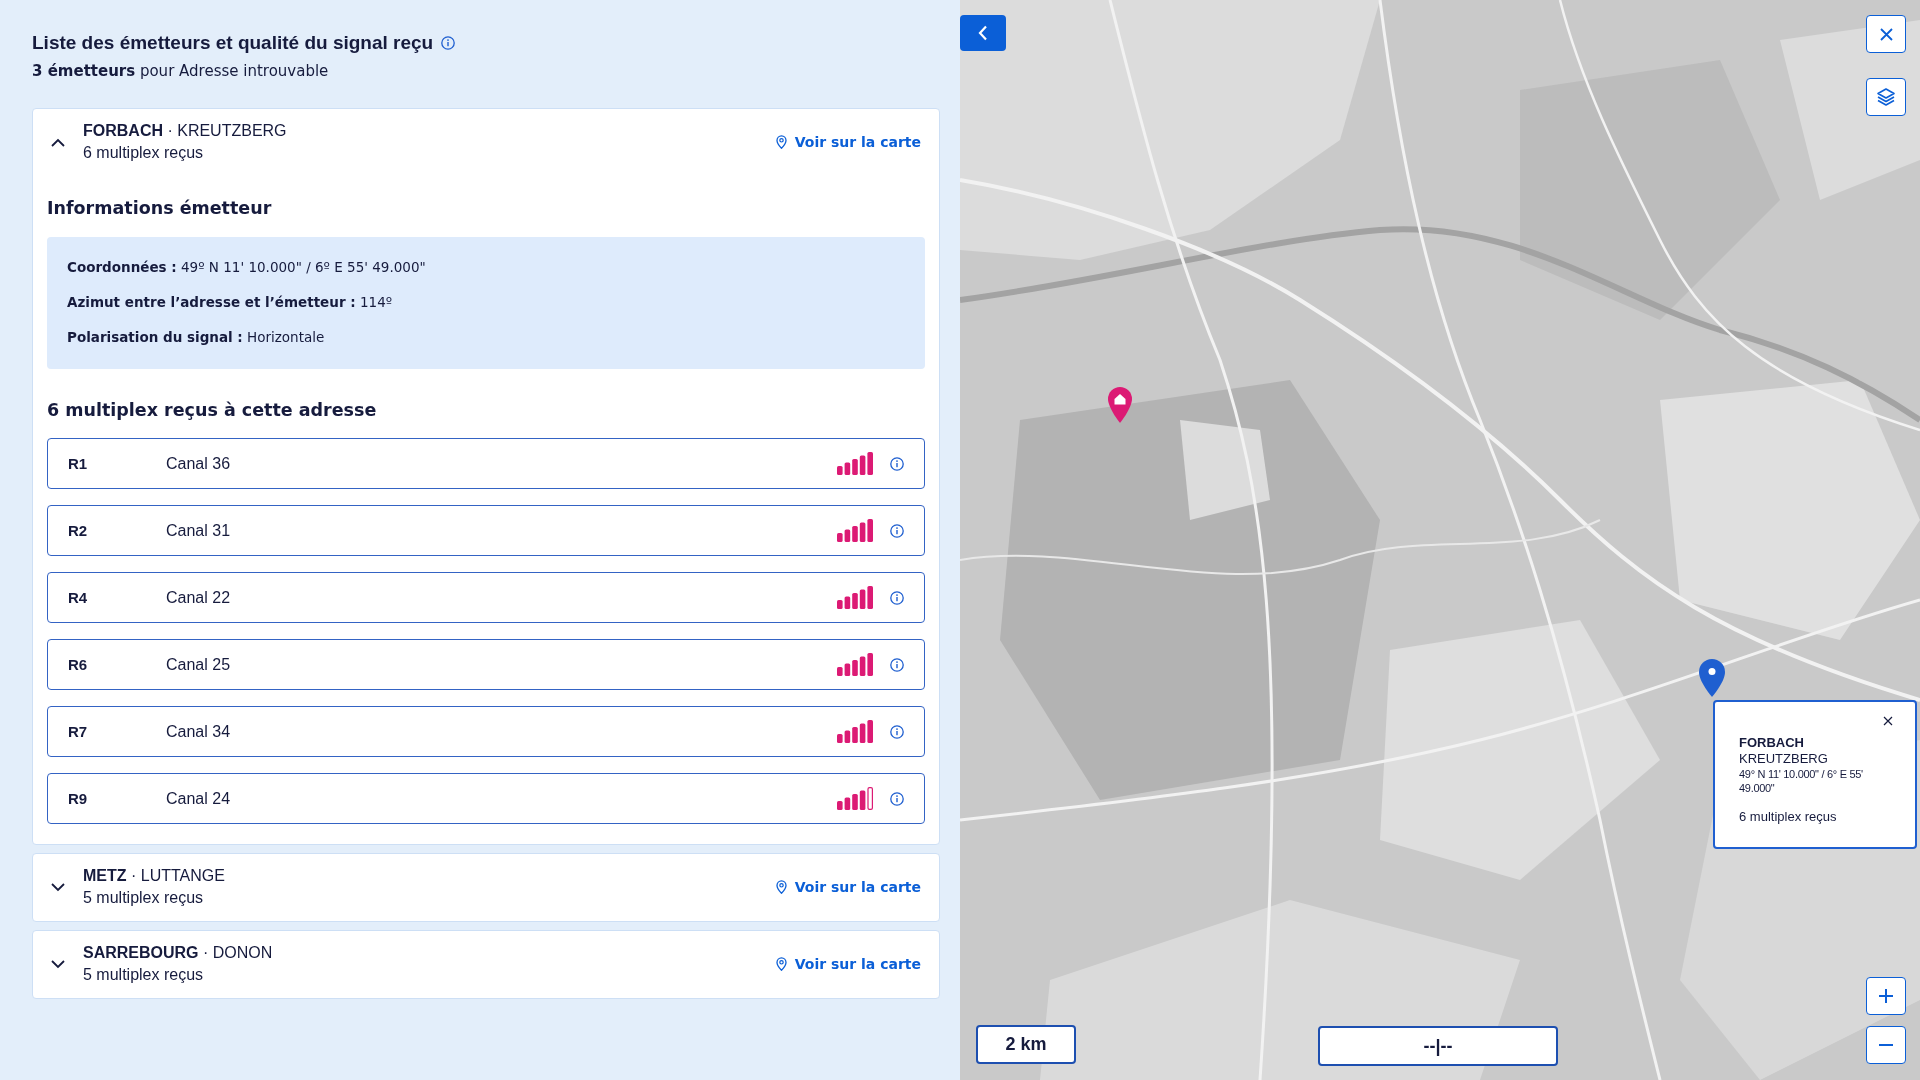 The height and width of the screenshot is (1080, 1920). I want to click on chevron-left-icon, so click(983, 33).